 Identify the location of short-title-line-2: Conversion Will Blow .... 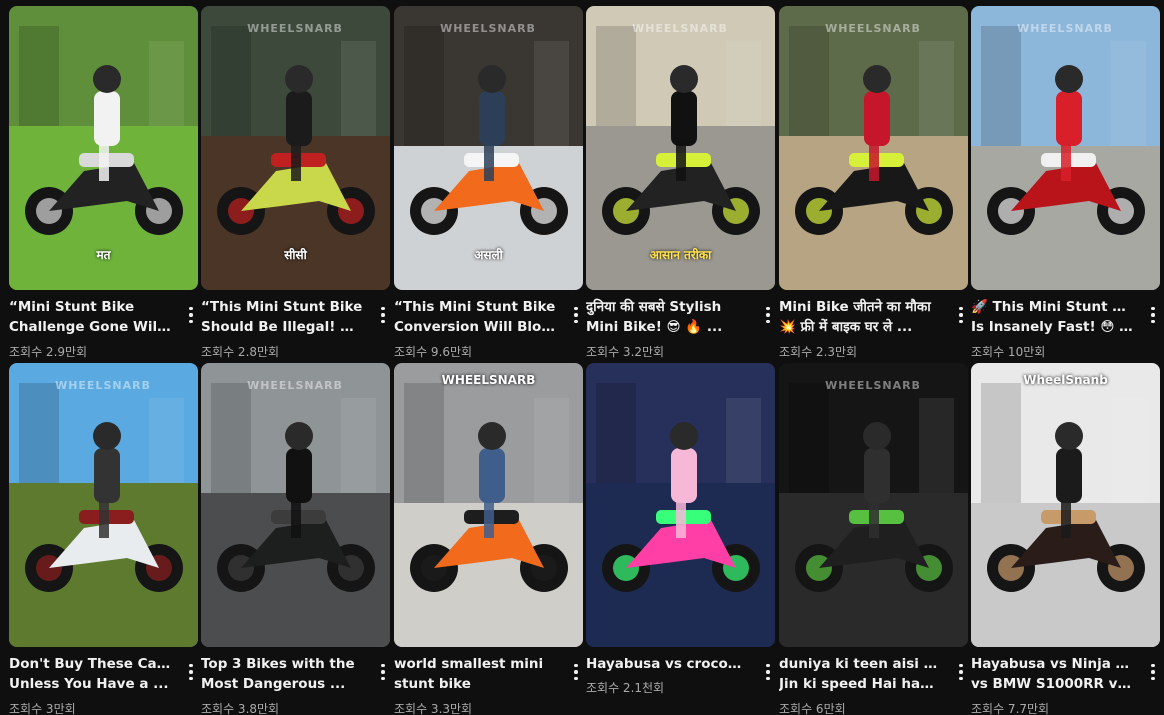
(475, 327).